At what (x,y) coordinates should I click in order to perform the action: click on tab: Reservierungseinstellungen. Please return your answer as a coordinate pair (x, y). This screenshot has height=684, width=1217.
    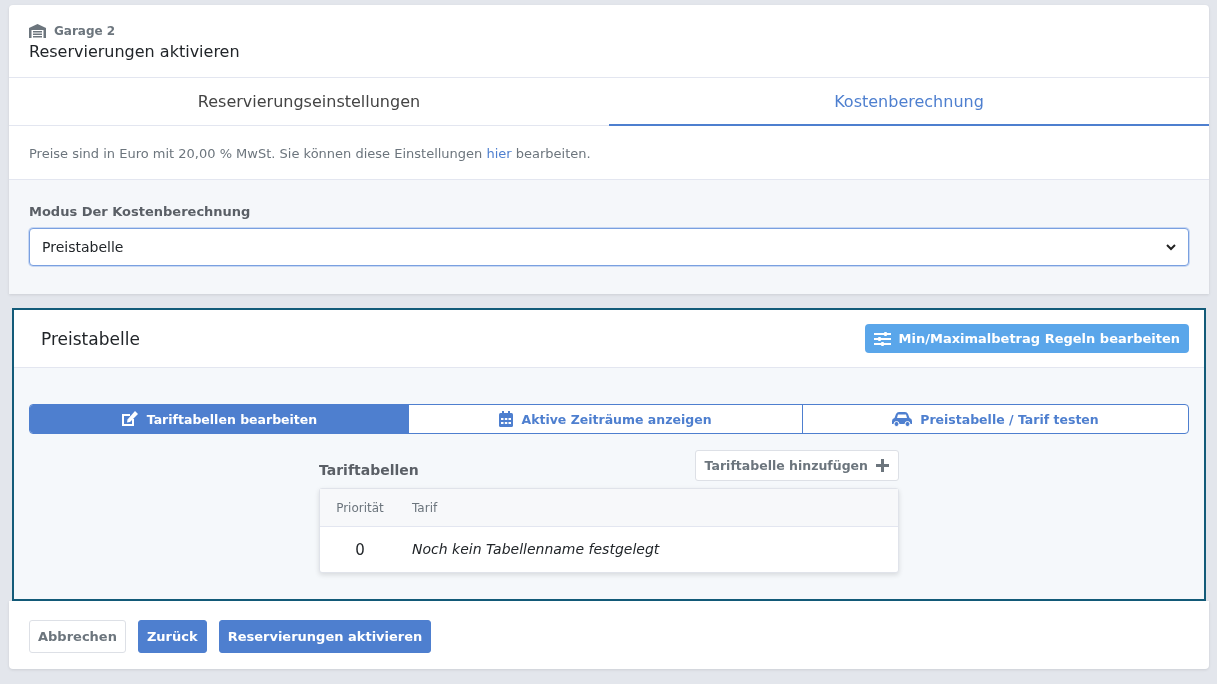
    Looking at the image, I should click on (309, 102).